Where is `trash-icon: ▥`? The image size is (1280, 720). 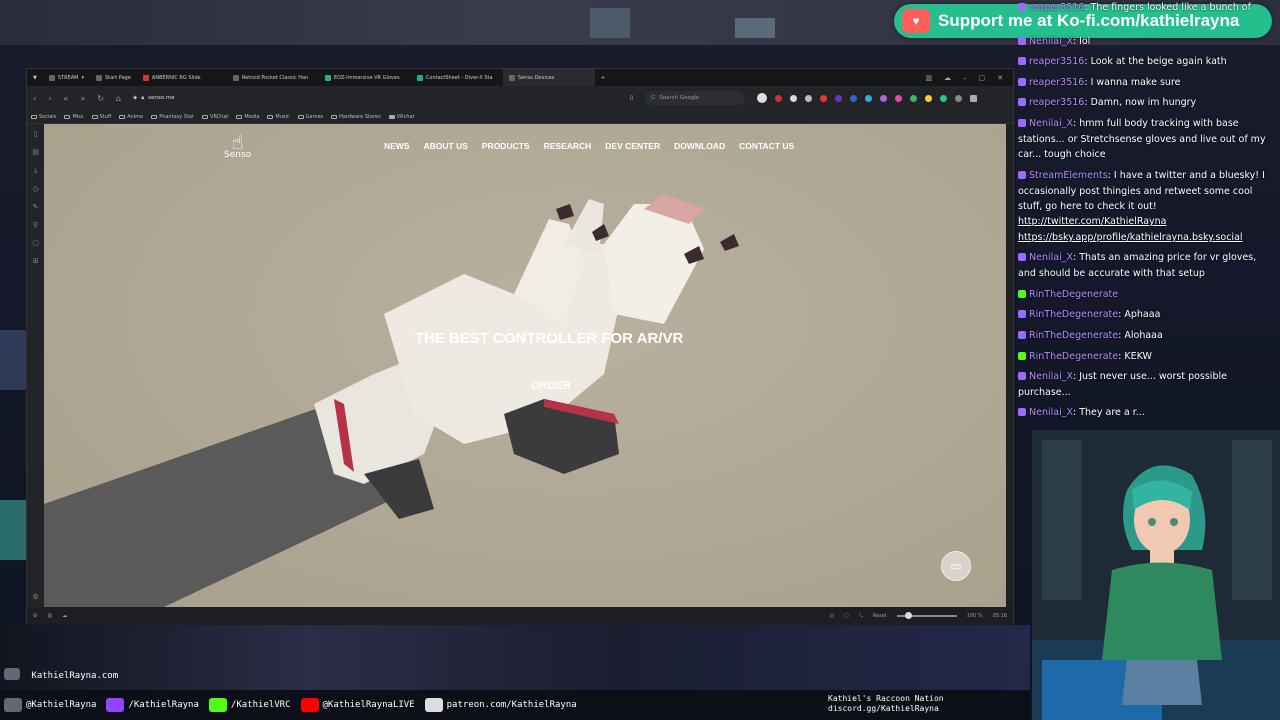
trash-icon: ▥ is located at coordinates (928, 78).